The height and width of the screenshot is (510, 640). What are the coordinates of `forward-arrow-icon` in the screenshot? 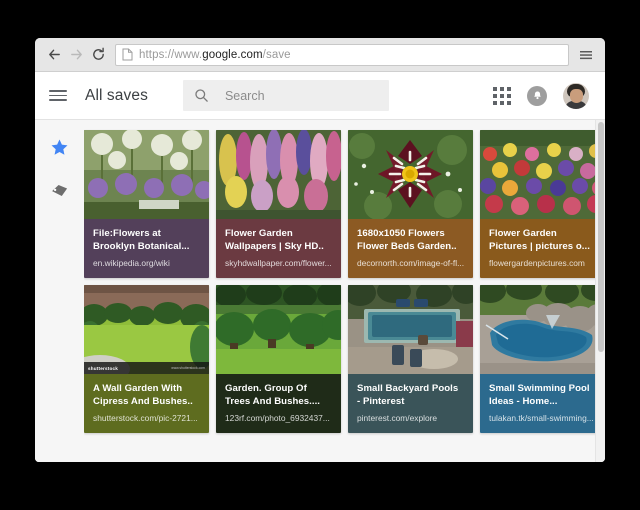 It's located at (76, 55).